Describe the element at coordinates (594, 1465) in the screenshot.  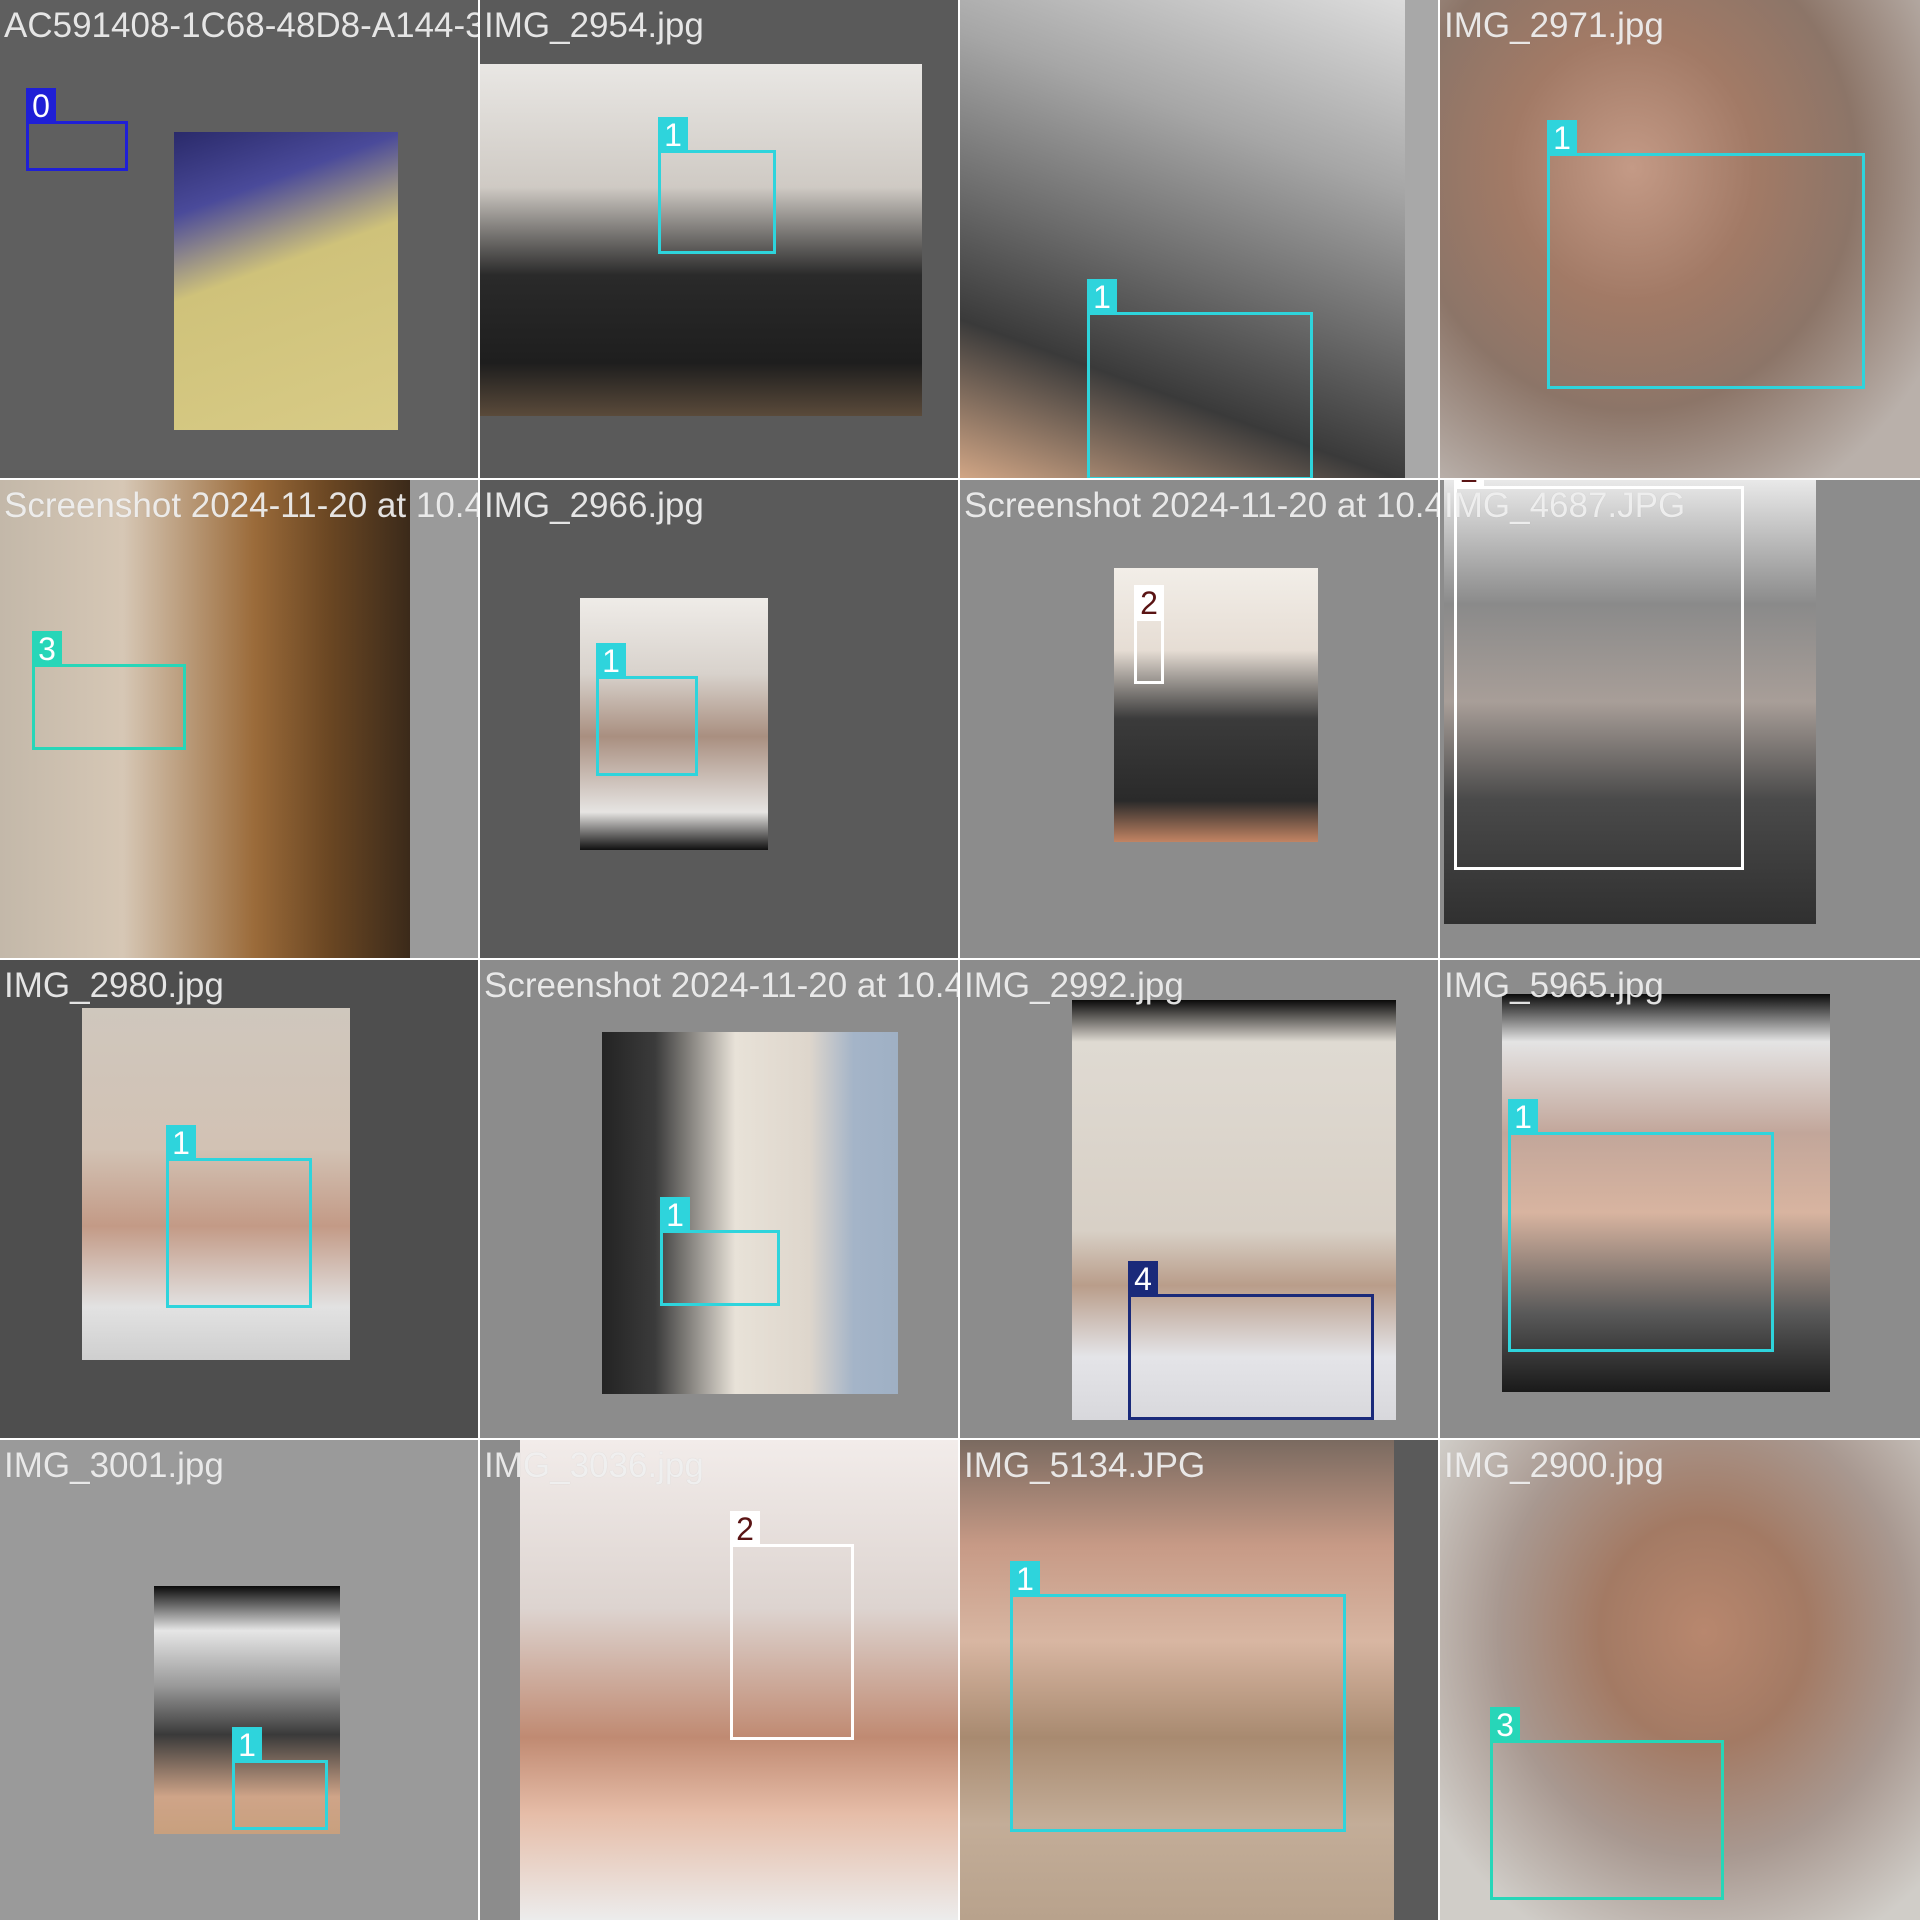
I see `filename-label: IMG_3036.jpg` at that location.